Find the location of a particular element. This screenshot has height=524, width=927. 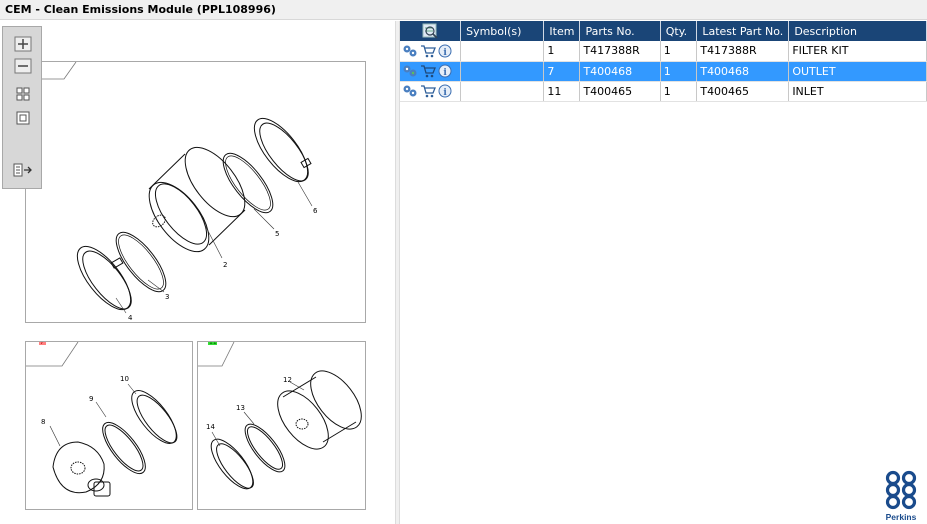

grid-view-icon is located at coordinates (23, 94).